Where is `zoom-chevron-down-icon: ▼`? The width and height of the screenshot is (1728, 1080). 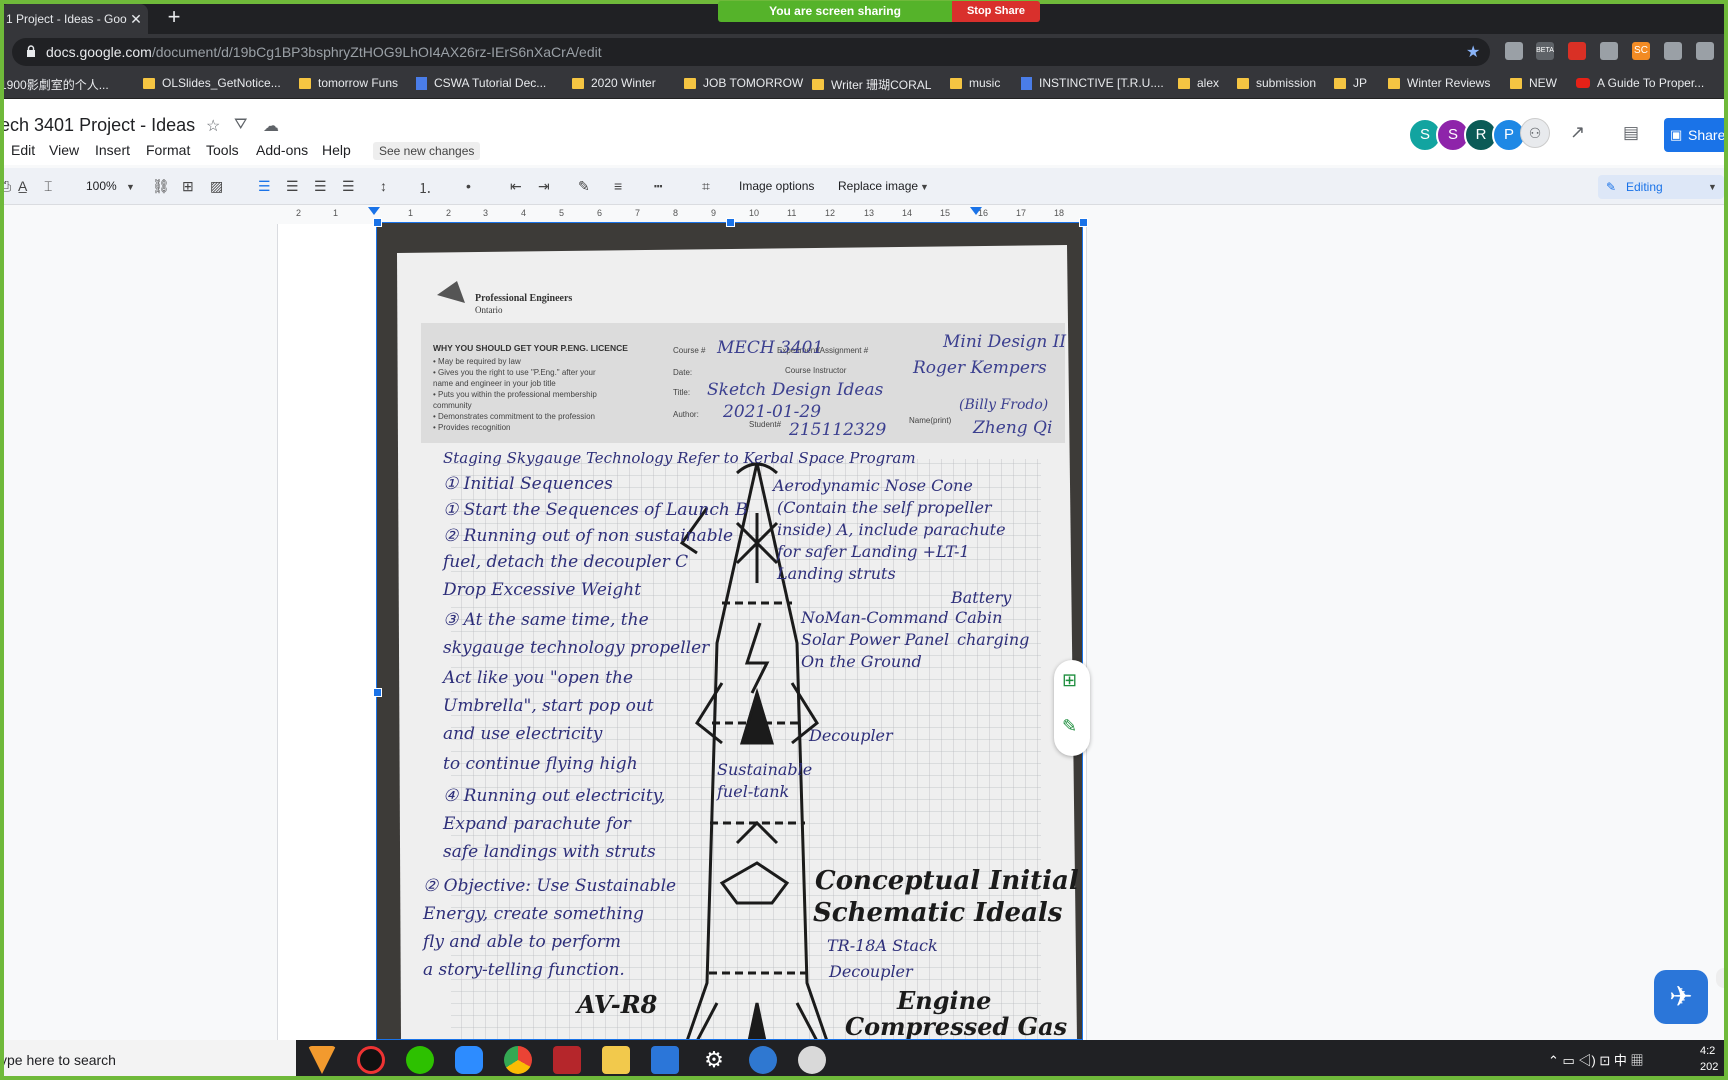
zoom-chevron-down-icon: ▼ is located at coordinates (130, 187).